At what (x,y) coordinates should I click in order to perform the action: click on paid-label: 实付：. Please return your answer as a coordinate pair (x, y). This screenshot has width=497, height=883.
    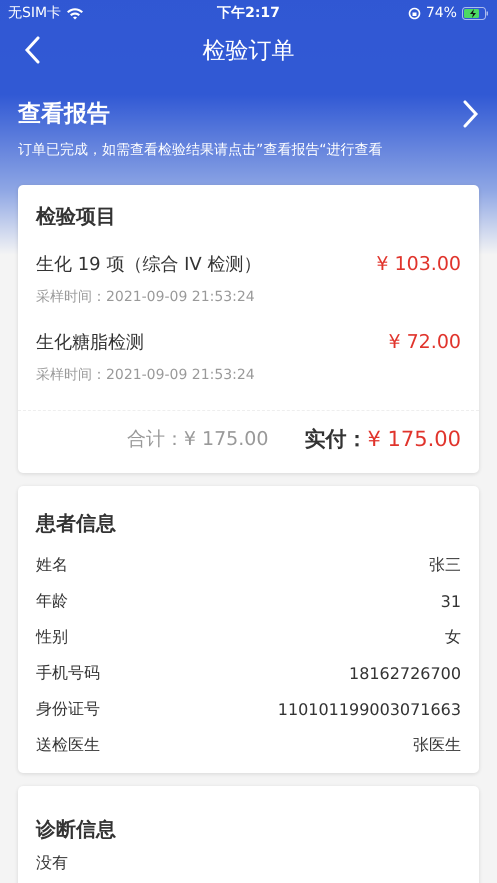
    Looking at the image, I should click on (336, 439).